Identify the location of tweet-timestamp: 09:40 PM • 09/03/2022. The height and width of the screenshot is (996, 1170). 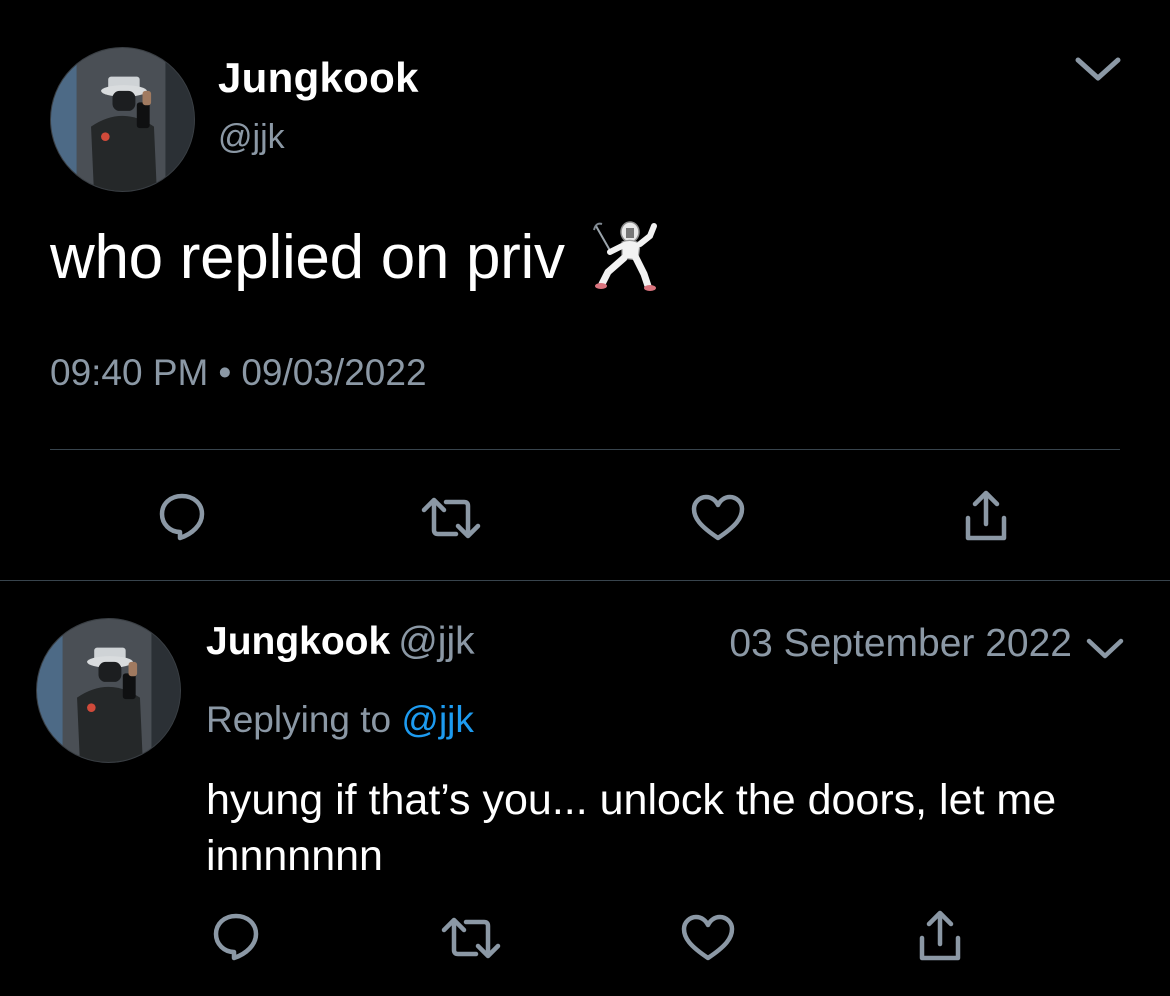
(238, 373).